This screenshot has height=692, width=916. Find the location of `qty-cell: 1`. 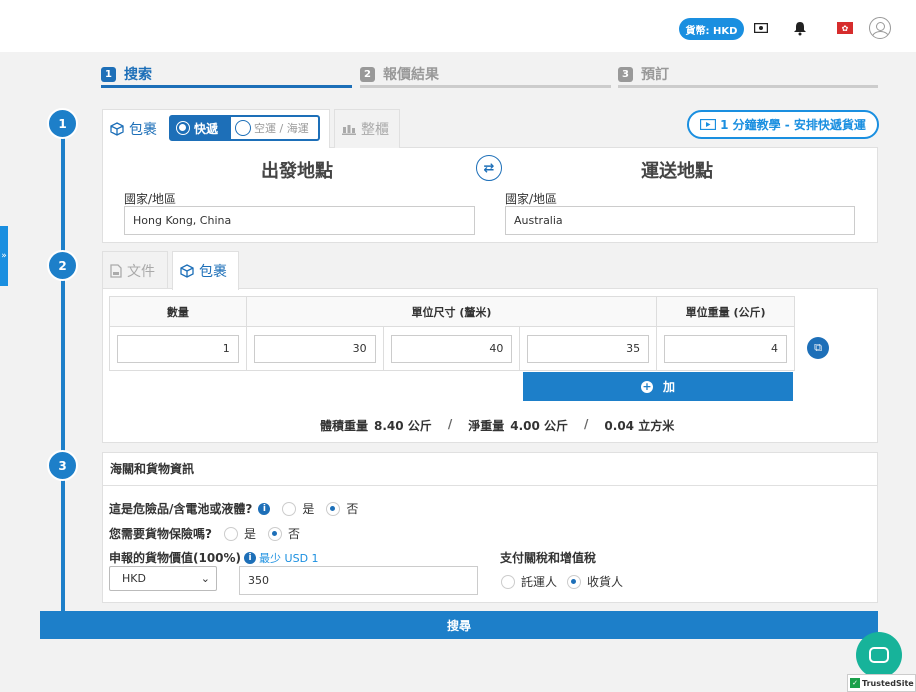

qty-cell: 1 is located at coordinates (178, 348).